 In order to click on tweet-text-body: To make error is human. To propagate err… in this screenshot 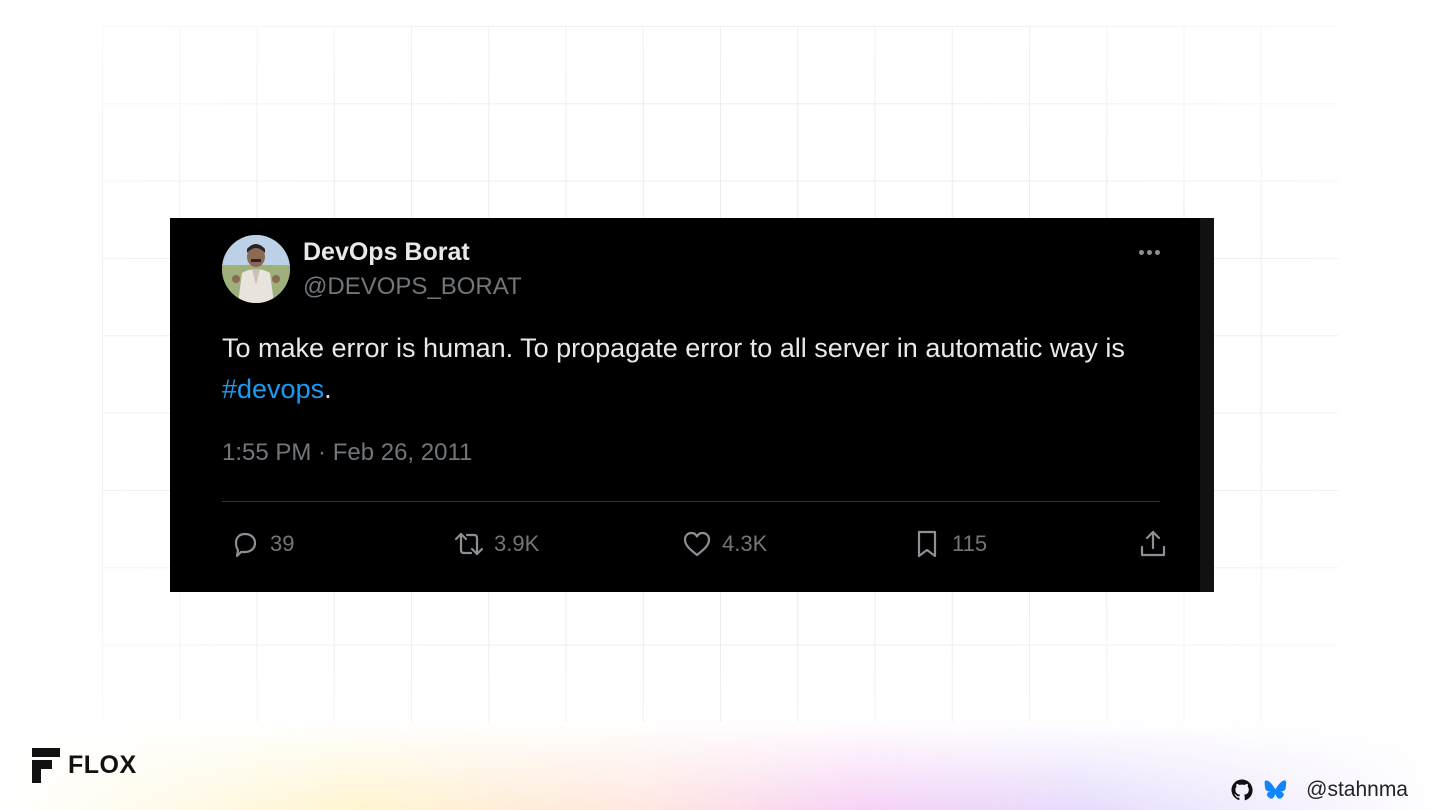, I will do `click(673, 348)`.